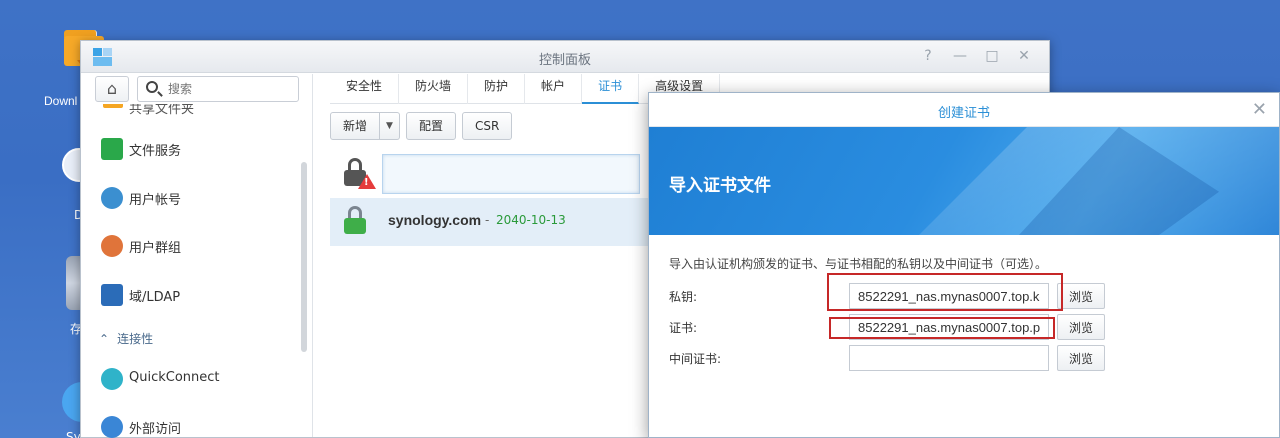  I want to click on sidebar-item-label: 用户帐号, so click(155, 200).